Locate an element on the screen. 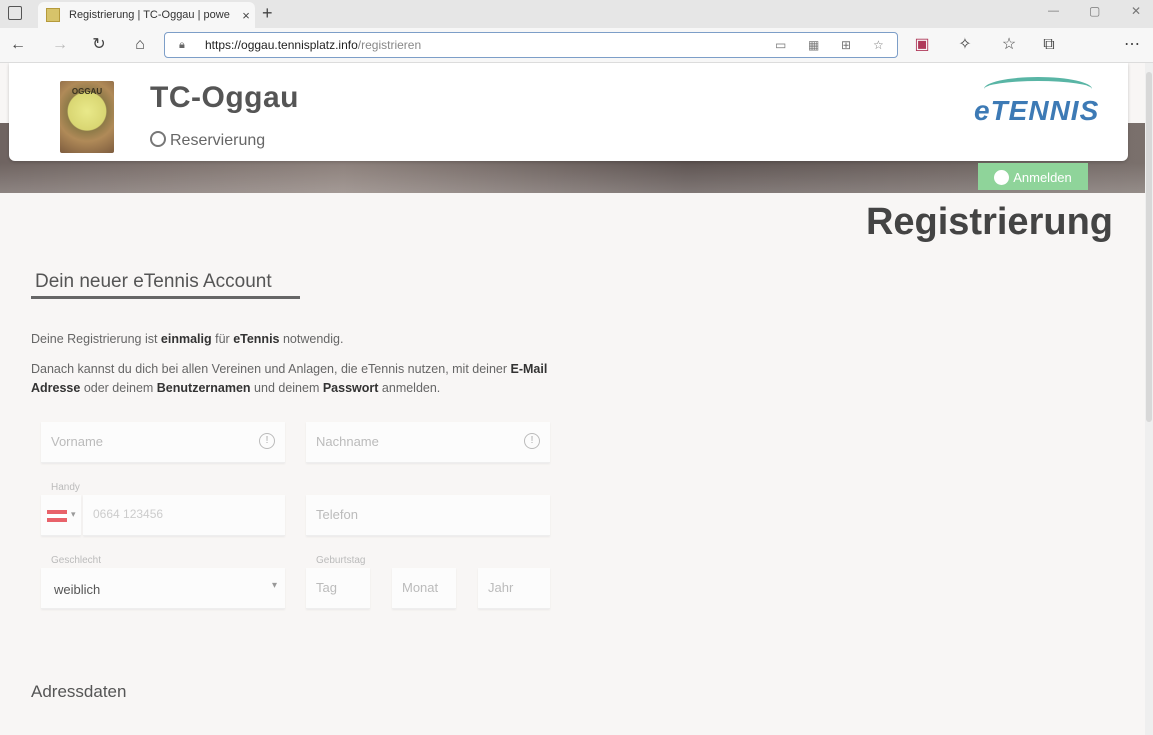 The image size is (1153, 735). telefon-field: Telefon is located at coordinates (428, 515).